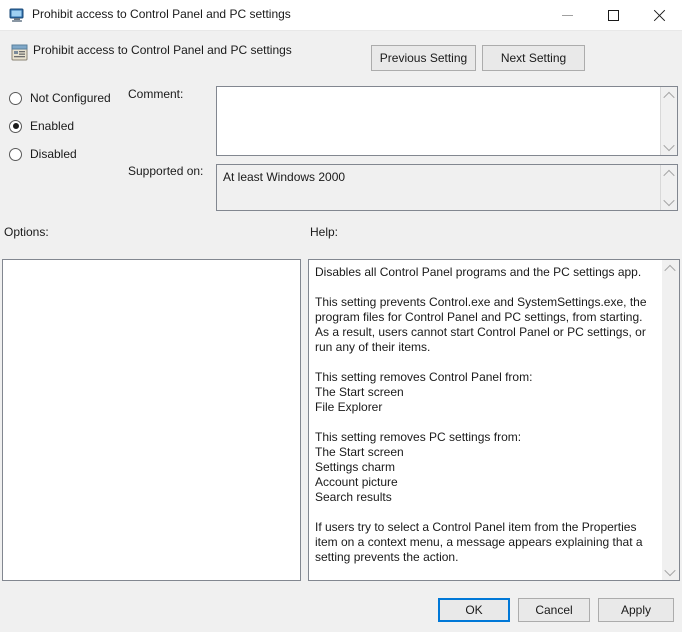  I want to click on radio-mark-enabled, so click(15, 126).